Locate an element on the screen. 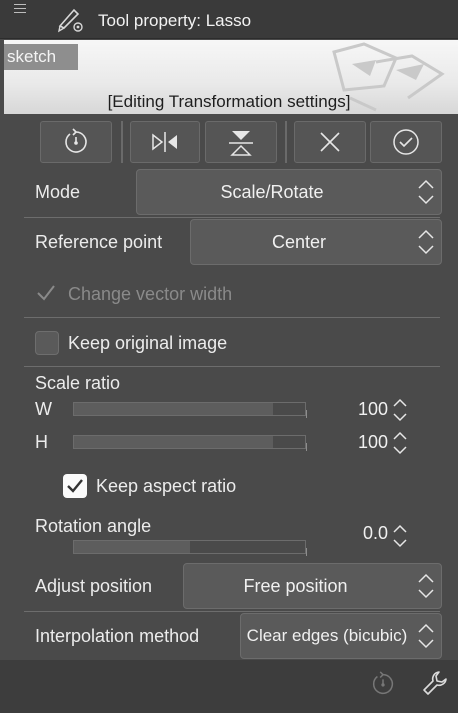 The image size is (458, 713). reference-point-value: Center is located at coordinates (299, 241).